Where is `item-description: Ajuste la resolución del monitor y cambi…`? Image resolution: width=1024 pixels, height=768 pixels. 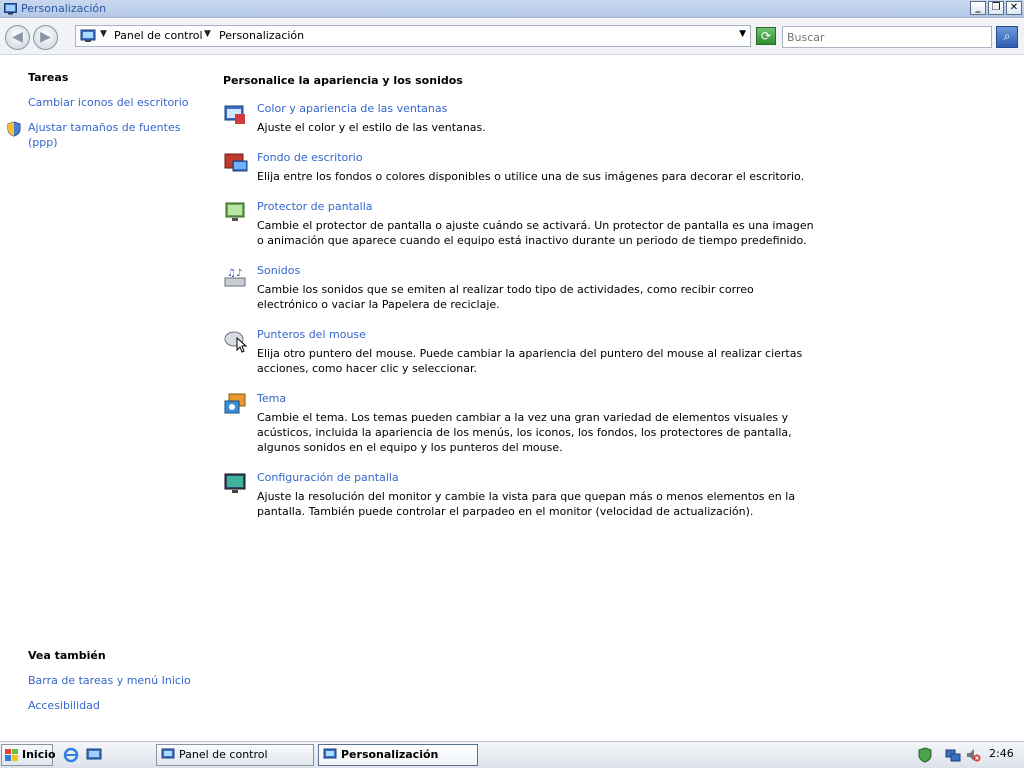
item-description: Ajuste la resolución del monitor y cambi… is located at coordinates (526, 504).